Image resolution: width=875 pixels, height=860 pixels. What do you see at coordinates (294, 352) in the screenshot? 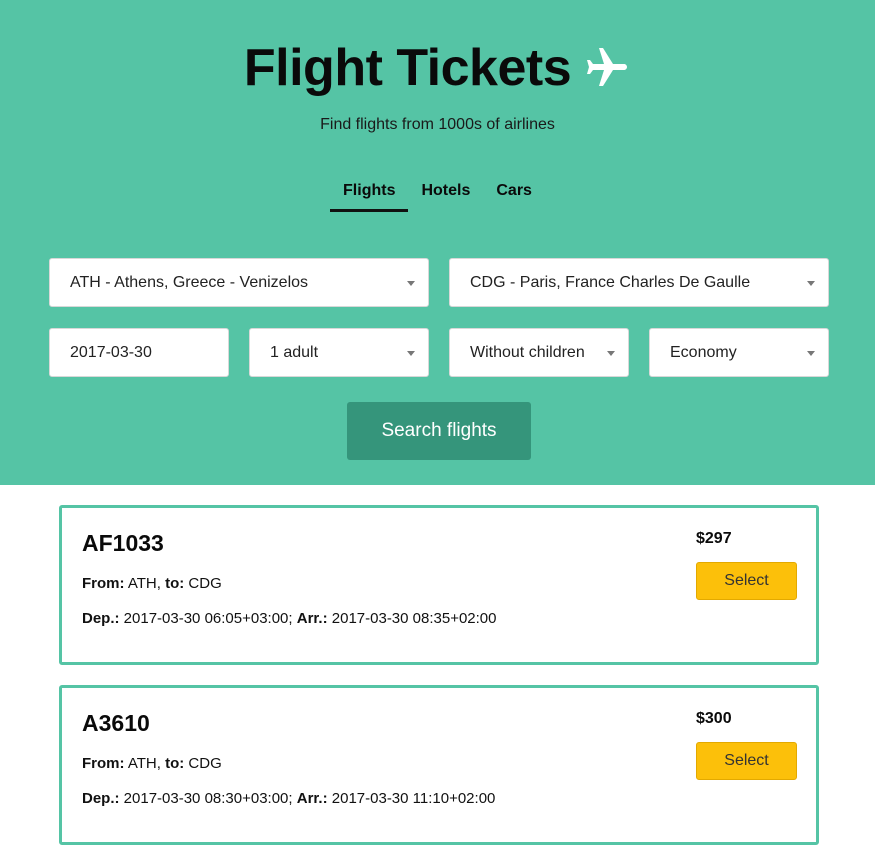
I see `adults-value: 1 adult` at bounding box center [294, 352].